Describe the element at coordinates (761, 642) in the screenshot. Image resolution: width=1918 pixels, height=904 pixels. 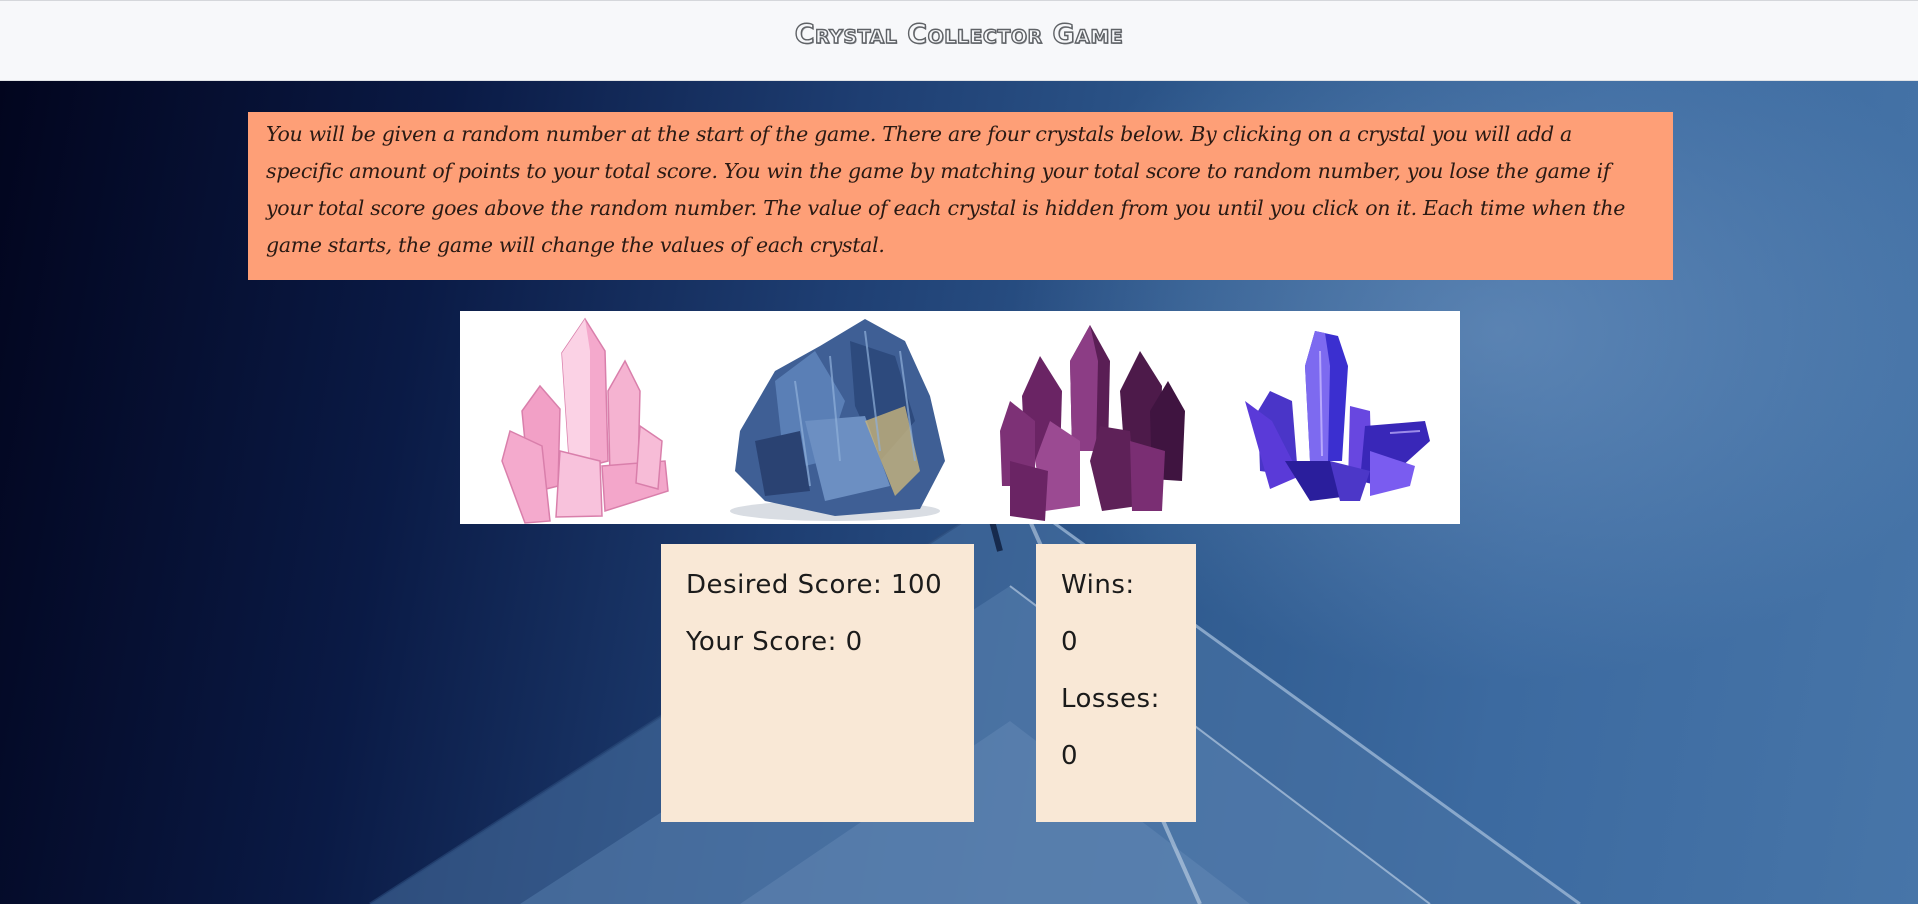
I see `your-score-label: Your Score:` at that location.